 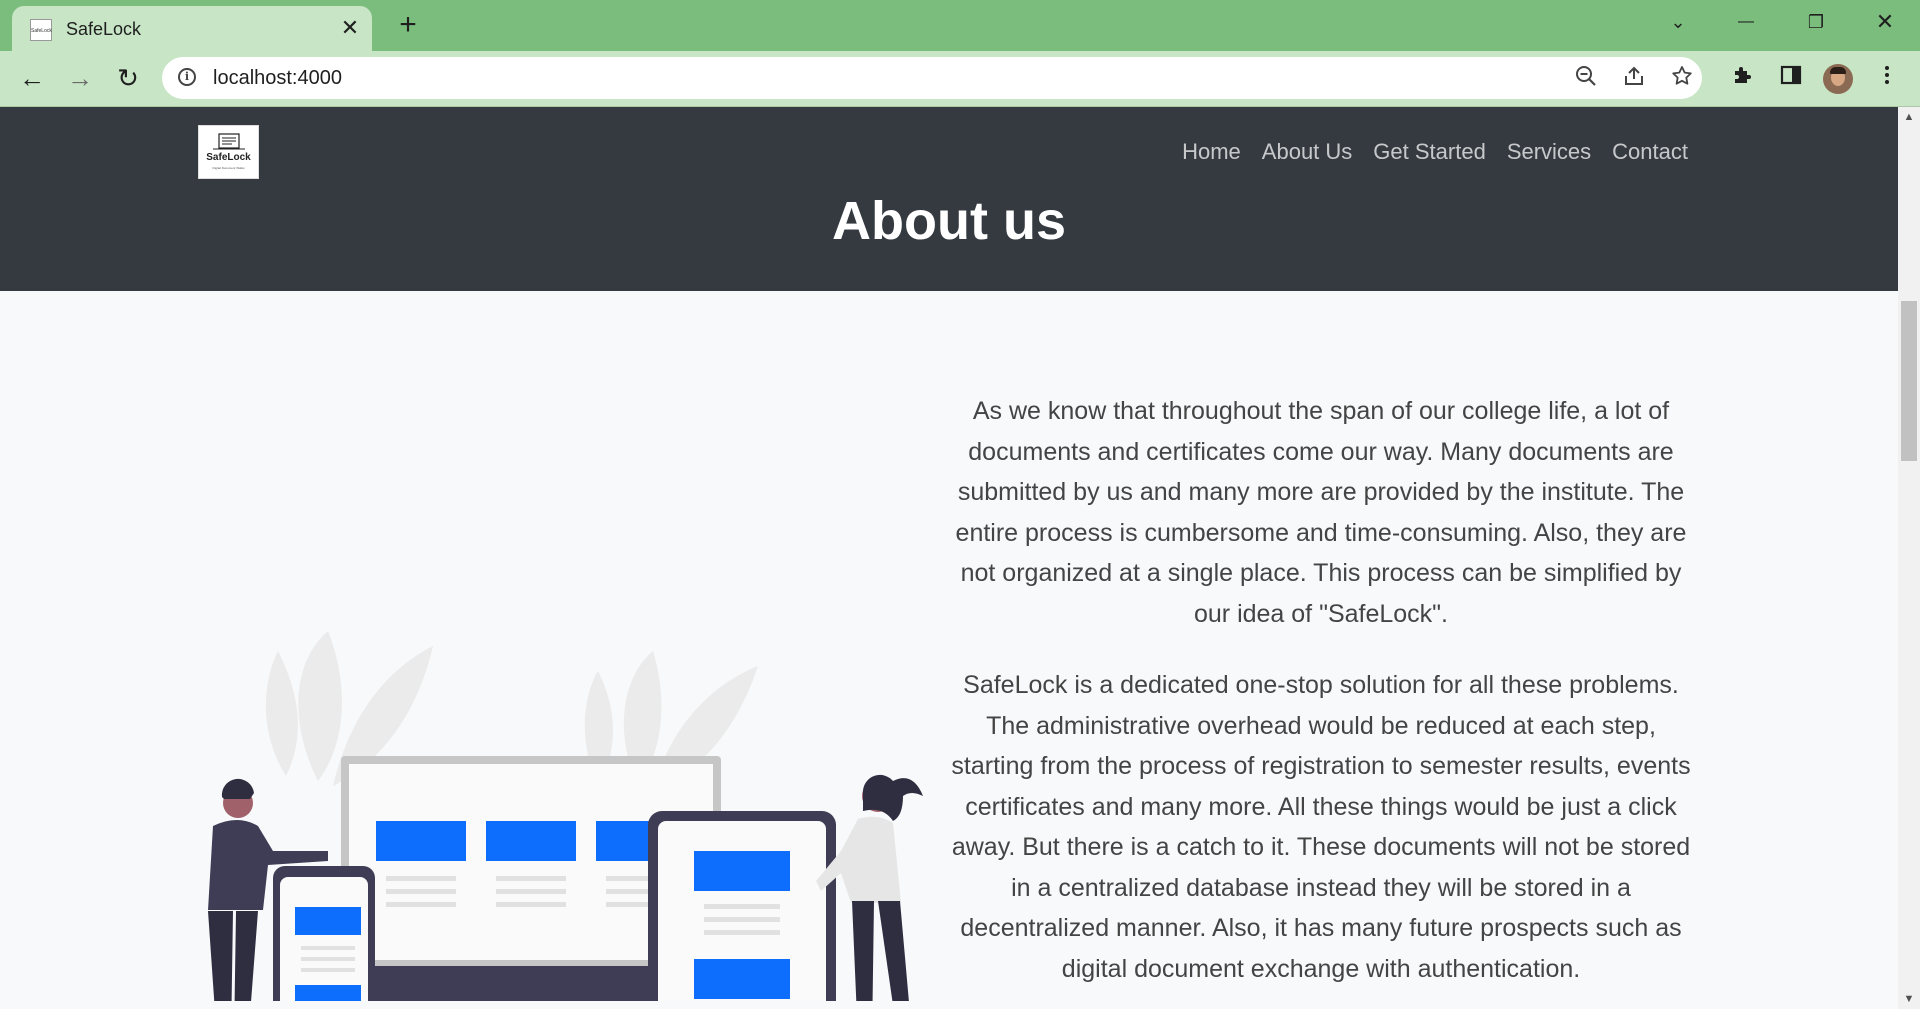 I want to click on nav-get-started: Get Started, so click(x=1429, y=152).